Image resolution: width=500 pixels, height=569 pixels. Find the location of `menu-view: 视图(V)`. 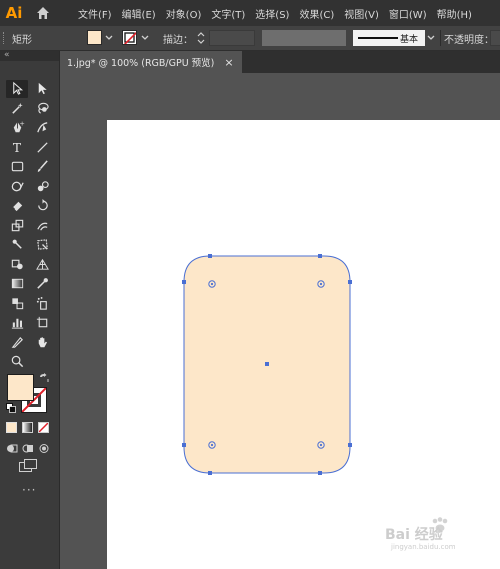

menu-view: 视图(V) is located at coordinates (361, 13).